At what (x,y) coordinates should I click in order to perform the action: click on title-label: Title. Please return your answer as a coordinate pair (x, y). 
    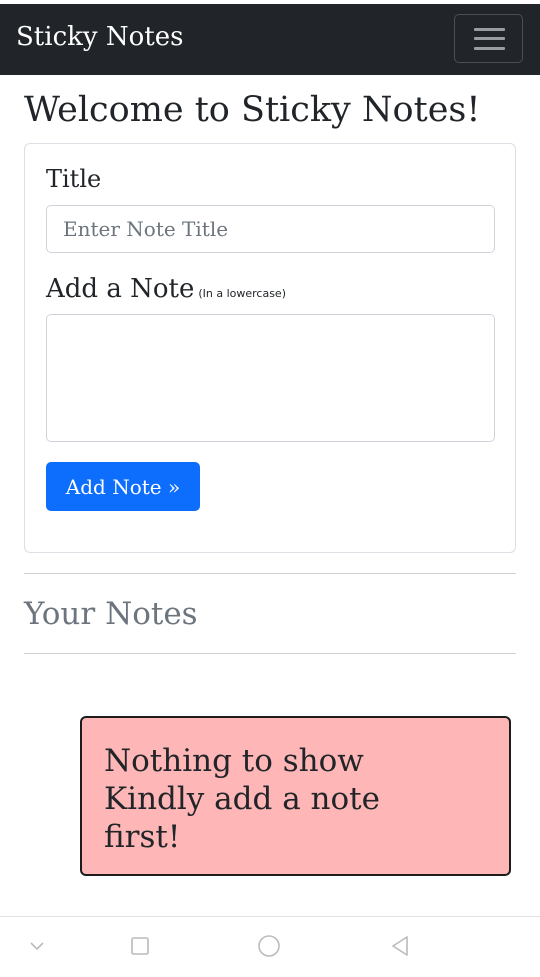
    Looking at the image, I should click on (74, 179).